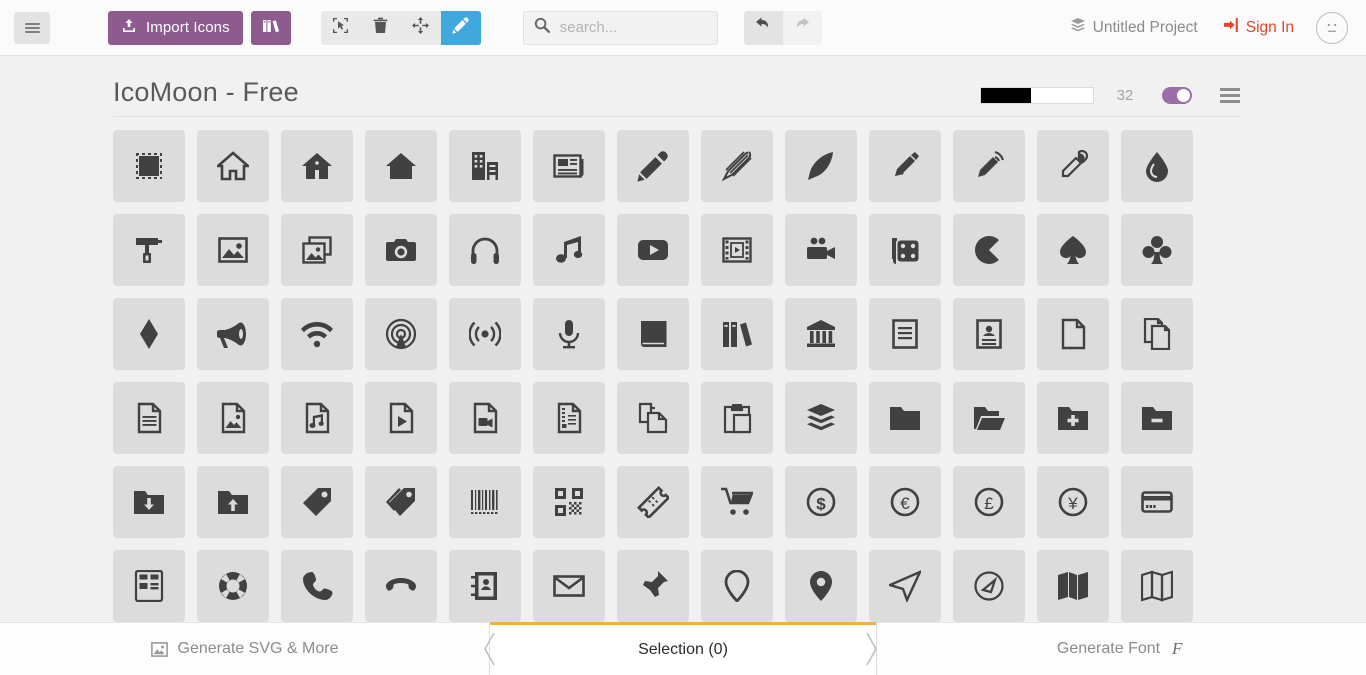 This screenshot has height=675, width=1366. Describe the element at coordinates (989, 502) in the screenshot. I see `icon-cell: £` at that location.